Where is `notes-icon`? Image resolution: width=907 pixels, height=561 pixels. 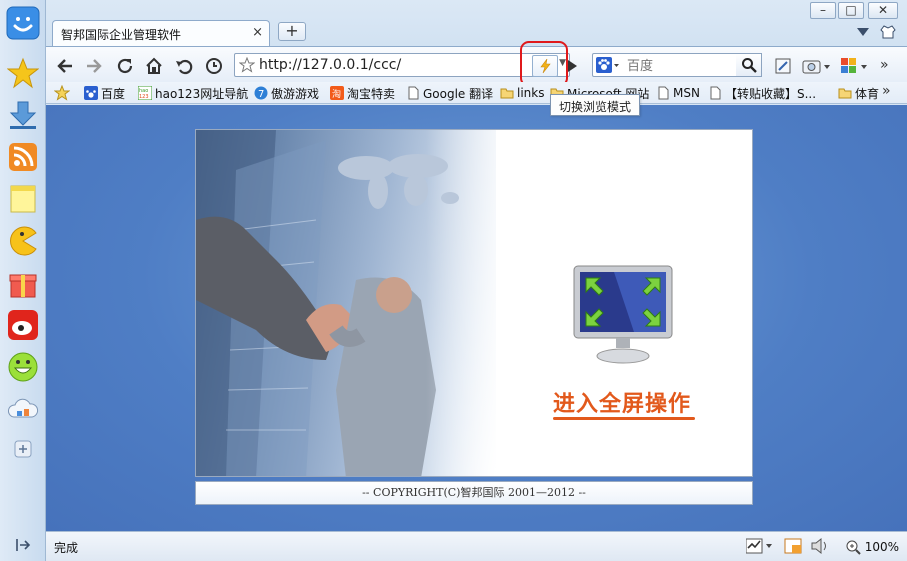
notes-icon is located at coordinates (23, 199).